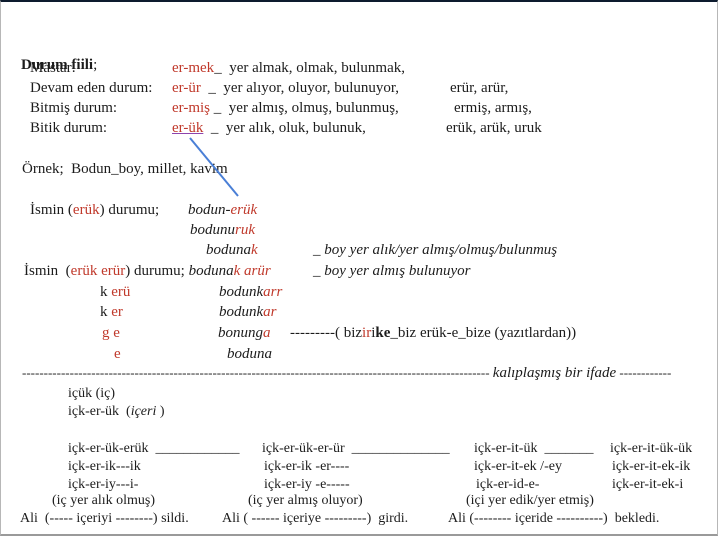  What do you see at coordinates (116, 411) in the screenshot?
I see `icuk-line-2: içk-er-ük (içeri )` at bounding box center [116, 411].